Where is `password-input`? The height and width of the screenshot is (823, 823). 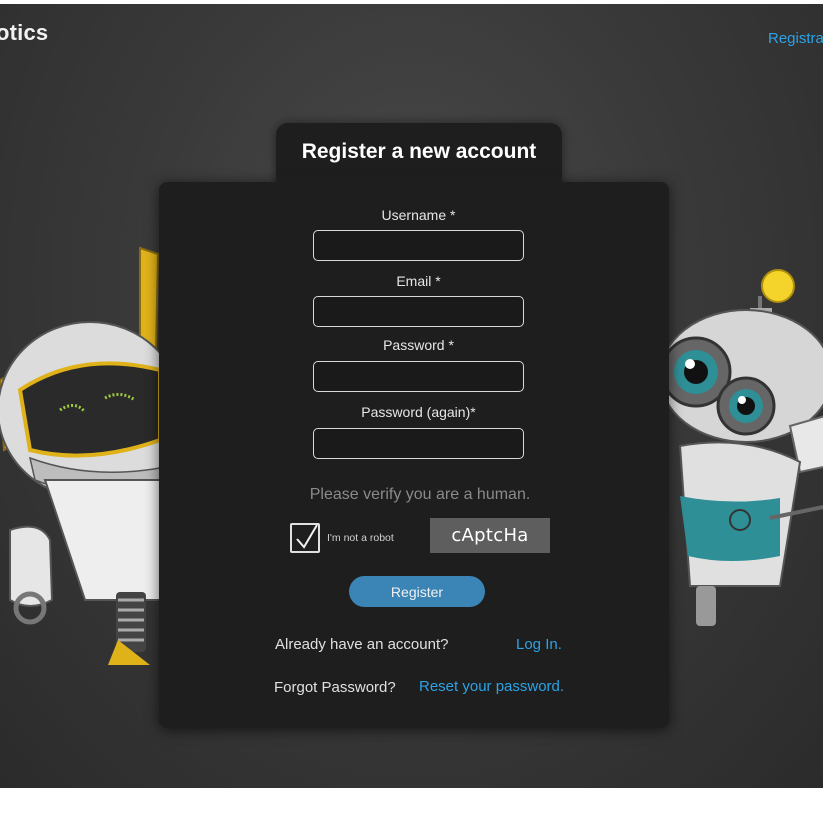
password-input is located at coordinates (418, 376).